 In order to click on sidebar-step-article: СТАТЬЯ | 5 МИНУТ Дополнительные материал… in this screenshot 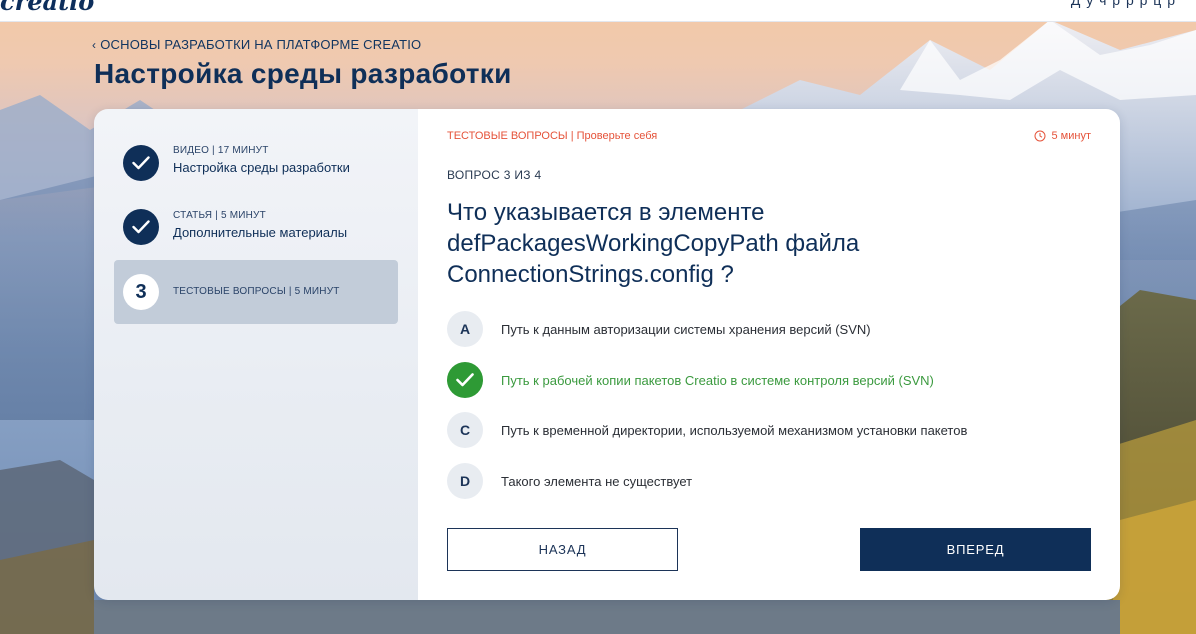, I will do `click(256, 227)`.